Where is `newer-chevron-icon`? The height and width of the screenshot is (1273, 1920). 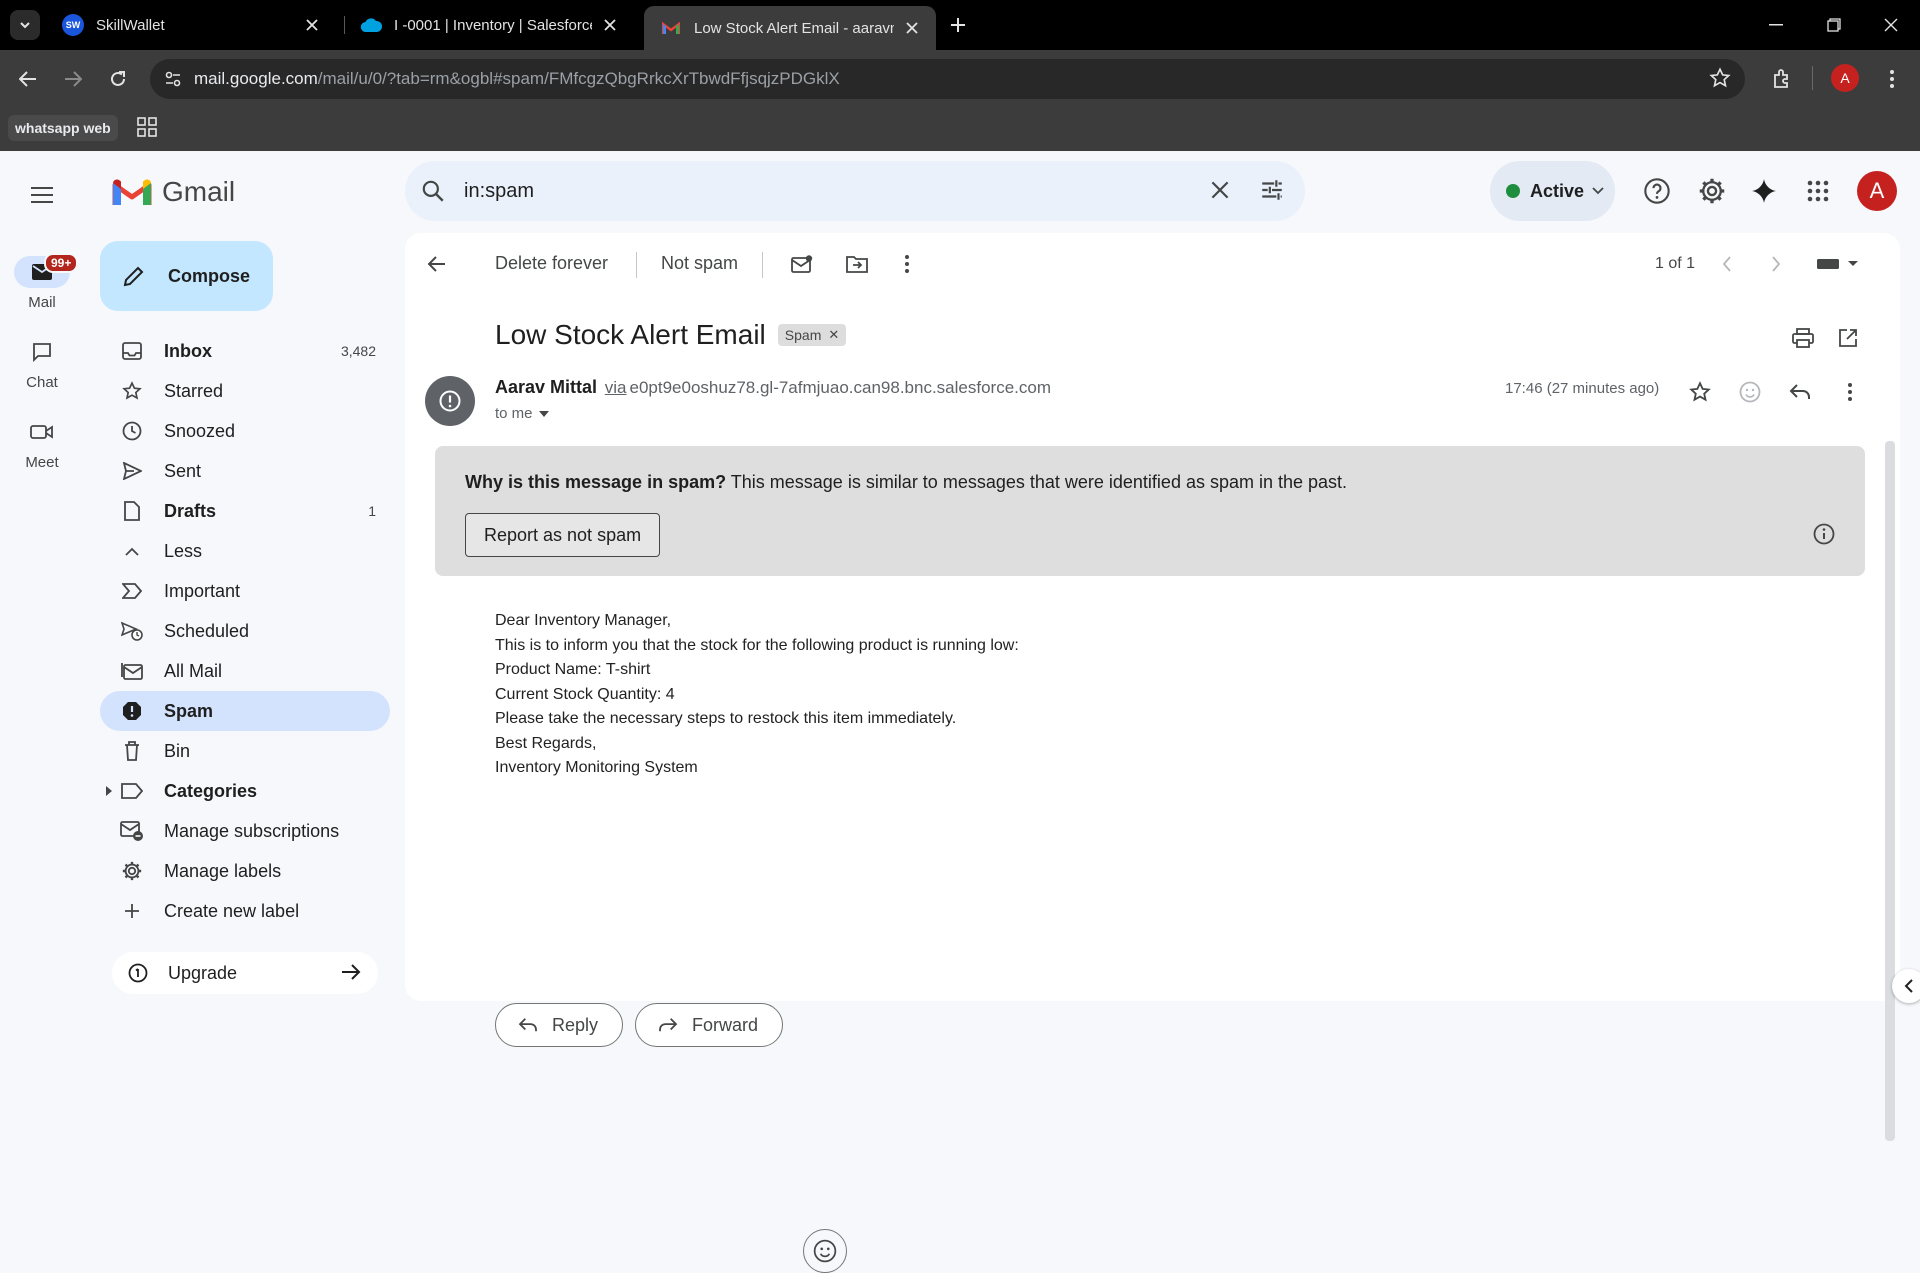 newer-chevron-icon is located at coordinates (1727, 264).